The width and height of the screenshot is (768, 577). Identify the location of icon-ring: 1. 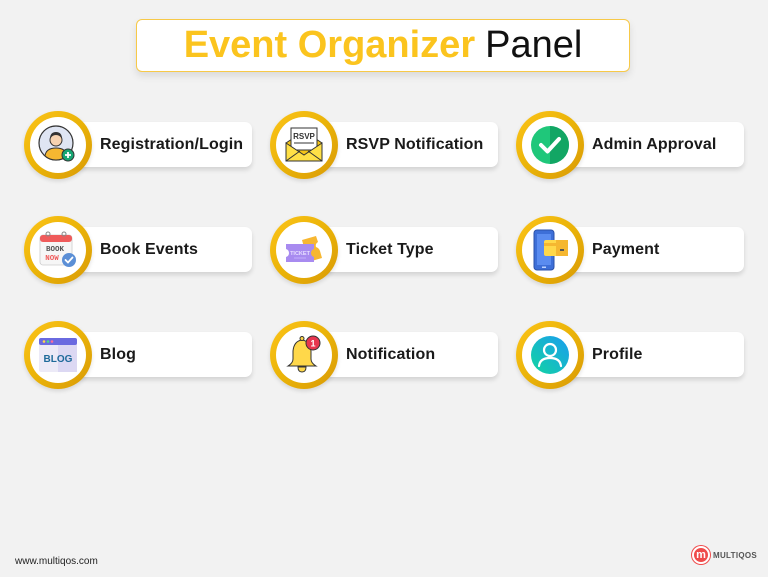
(304, 355).